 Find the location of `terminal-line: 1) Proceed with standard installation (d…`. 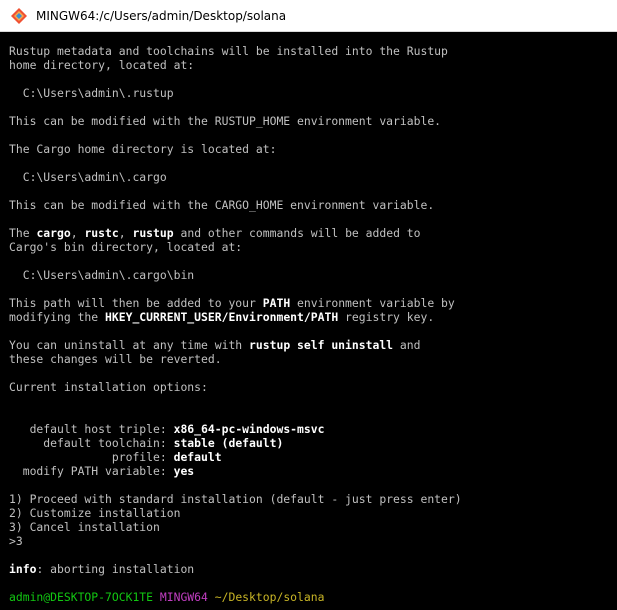

terminal-line: 1) Proceed with standard installation (d… is located at coordinates (313, 499).